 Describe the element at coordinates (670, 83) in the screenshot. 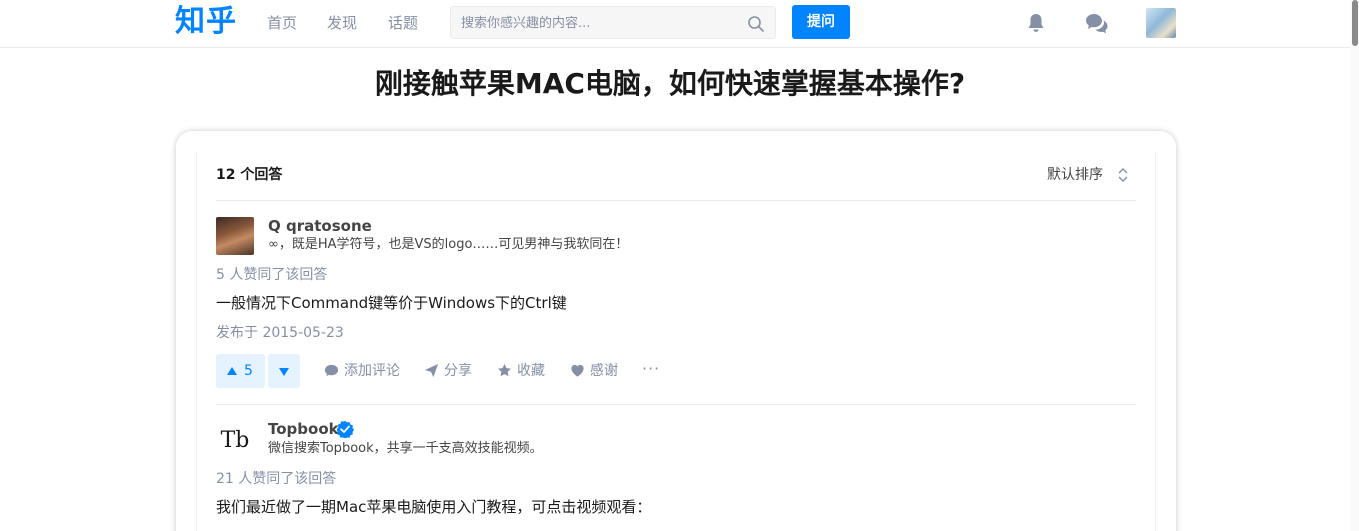

I see `question-title: 刚接触苹果MAC电脑，如何快速掌握基本操作?` at that location.